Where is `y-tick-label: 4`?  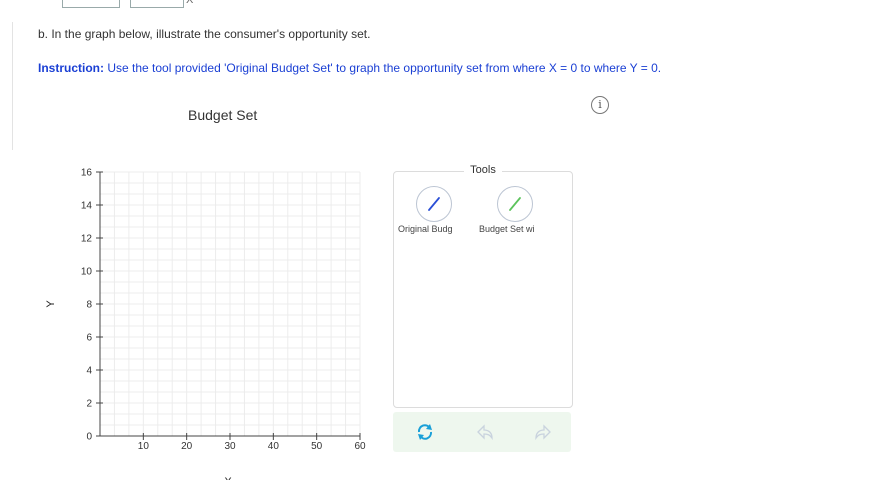 y-tick-label: 4 is located at coordinates (89, 371).